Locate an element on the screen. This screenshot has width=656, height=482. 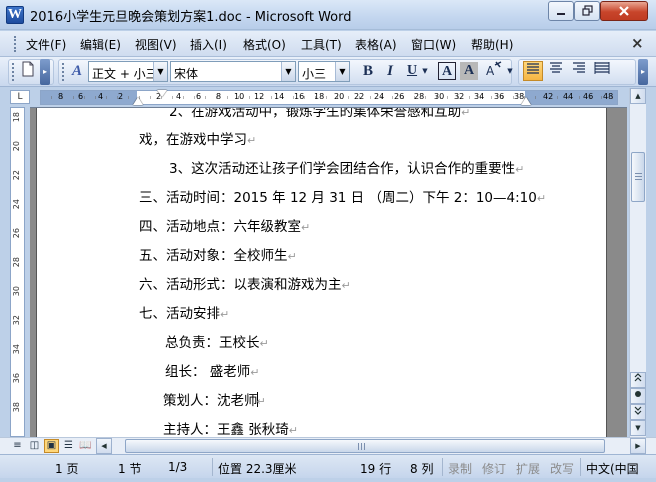
horizontal-scroll-thumb is located at coordinates (365, 446).